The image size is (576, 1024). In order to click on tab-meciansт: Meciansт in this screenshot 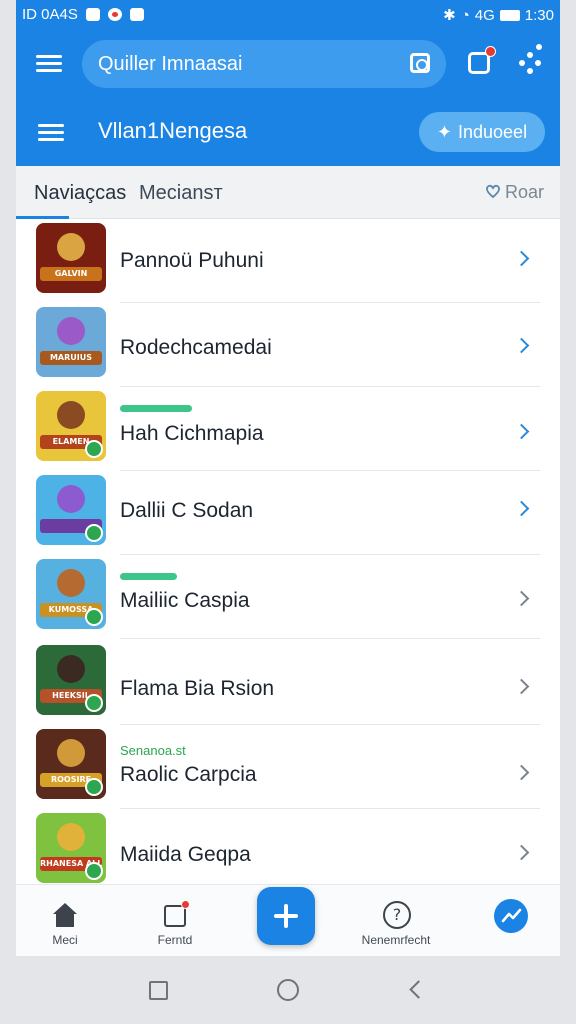, I will do `click(181, 193)`.